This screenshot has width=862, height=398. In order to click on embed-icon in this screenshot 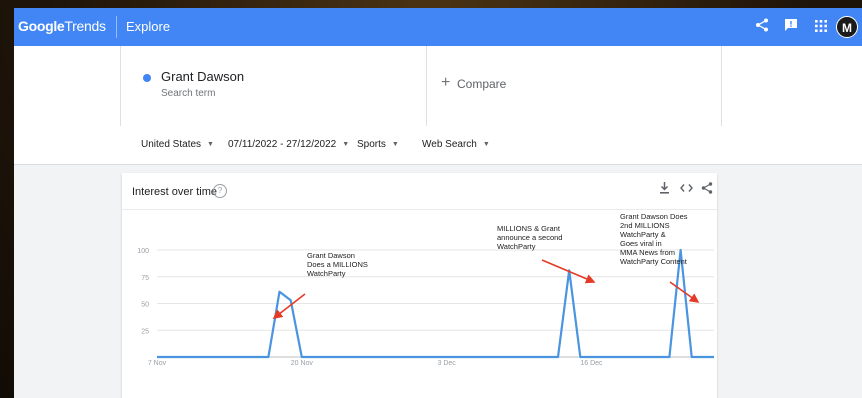, I will do `click(686, 189)`.